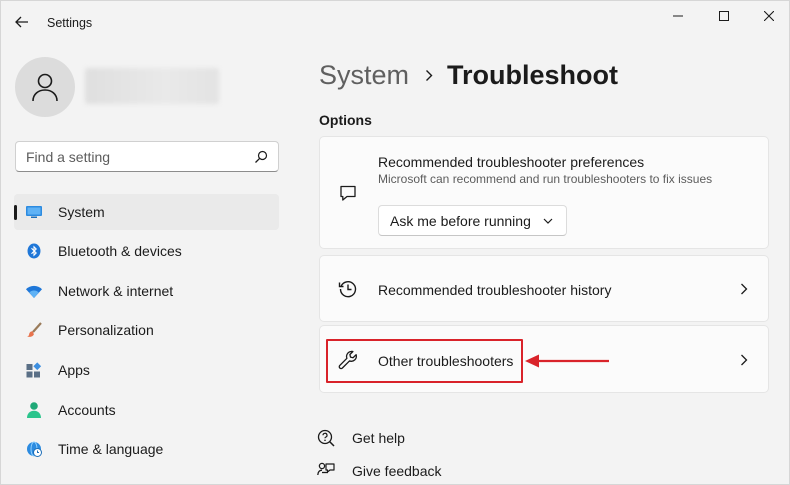 The width and height of the screenshot is (790, 485). What do you see at coordinates (87, 410) in the screenshot?
I see `sidebar-item-label: Accounts` at bounding box center [87, 410].